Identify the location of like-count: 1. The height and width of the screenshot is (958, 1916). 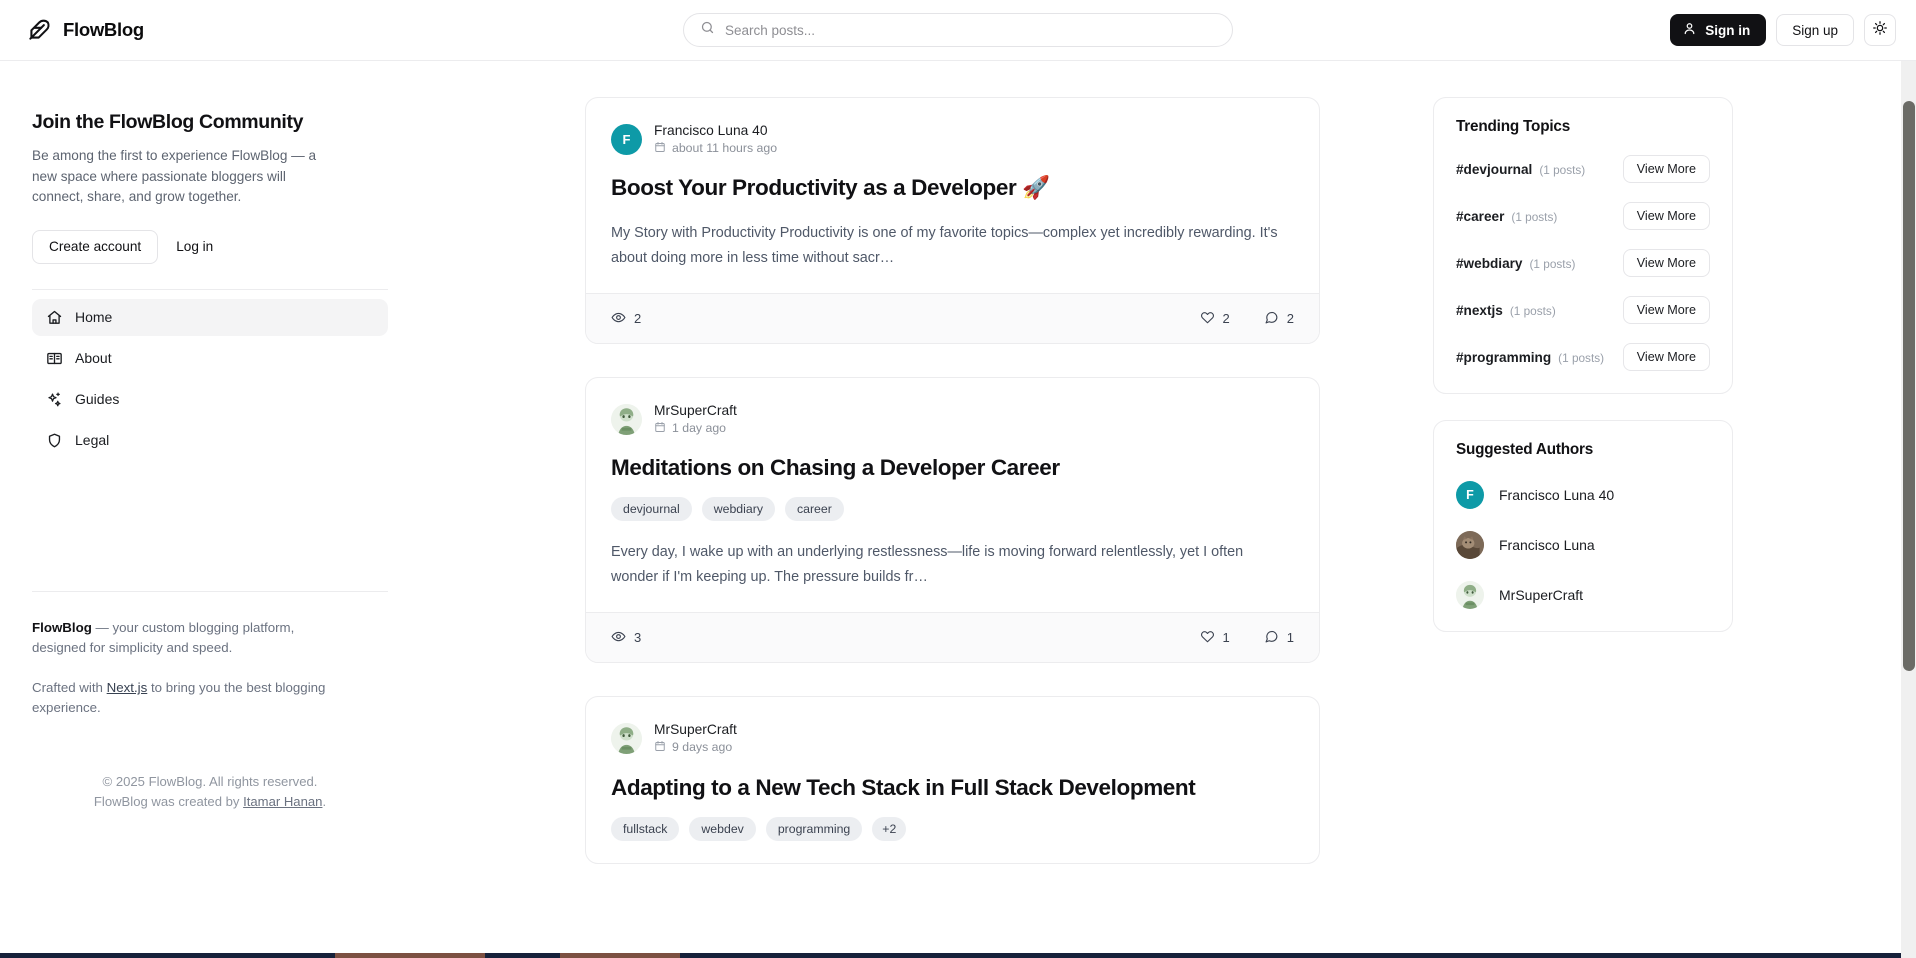
(1226, 638).